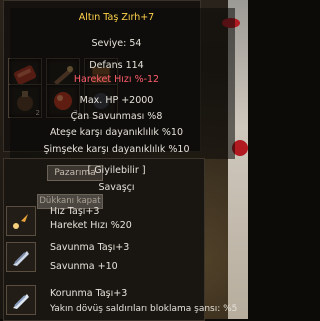 Image resolution: width=320 pixels, height=321 pixels. What do you see at coordinates (75, 211) in the screenshot?
I see `stone-name: Hız Taşı+3` at bounding box center [75, 211].